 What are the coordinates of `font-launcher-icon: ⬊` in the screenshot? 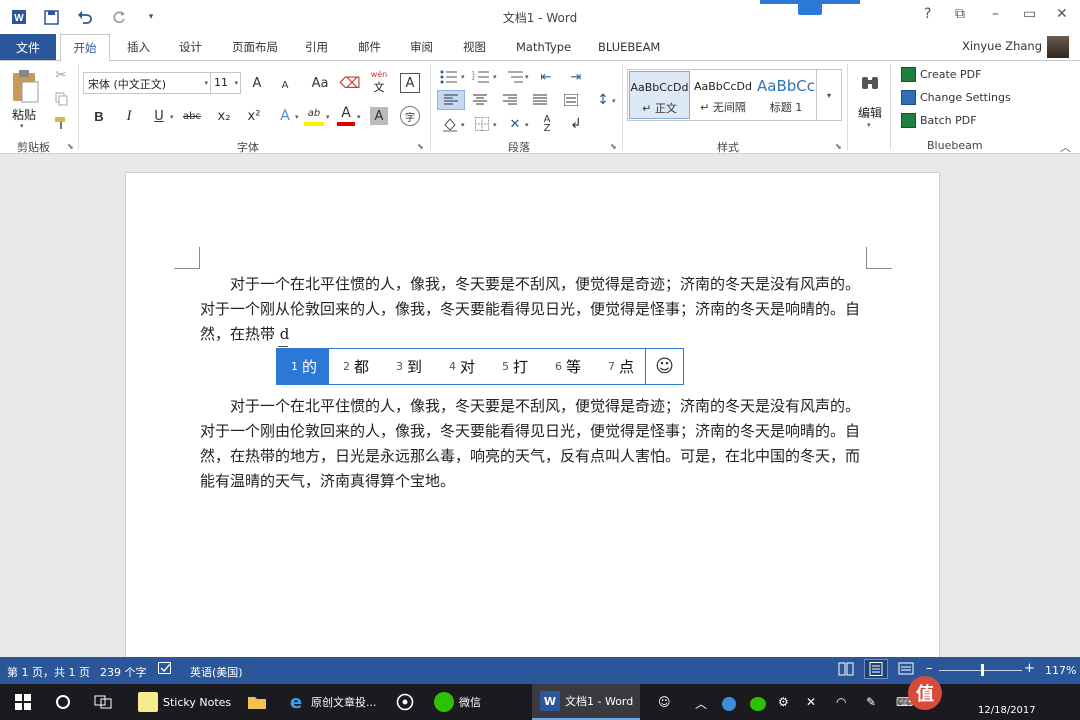 It's located at (420, 146).